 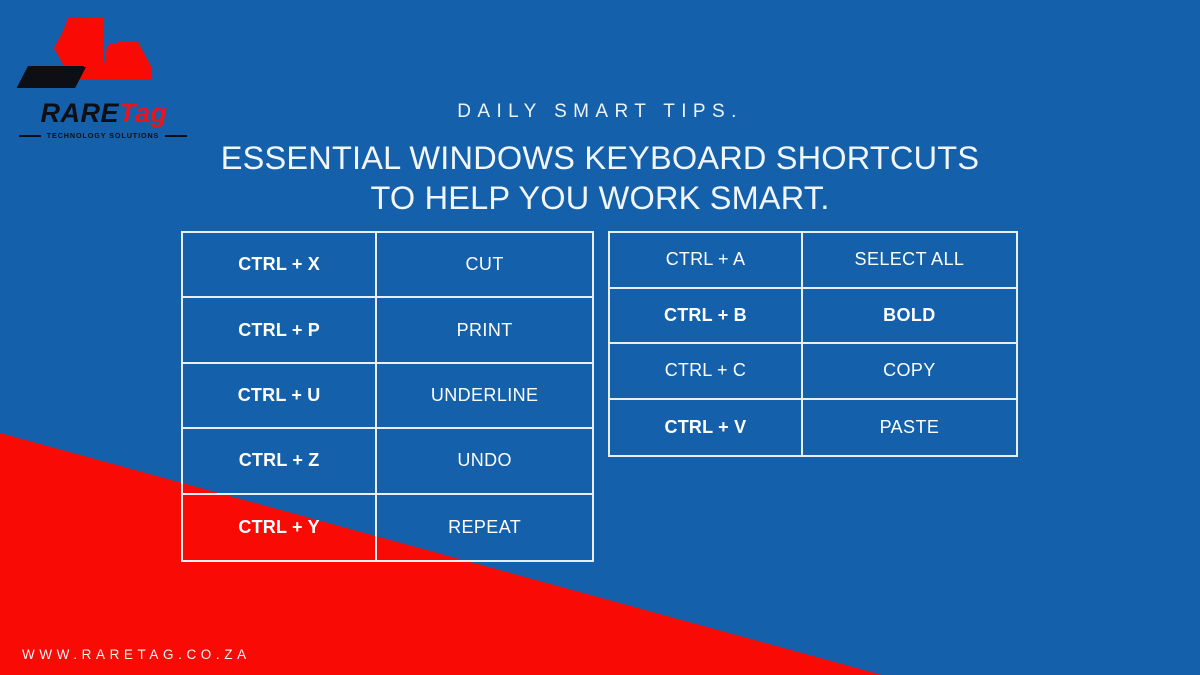 I want to click on shortcut-key: CTRL + A, so click(x=706, y=260).